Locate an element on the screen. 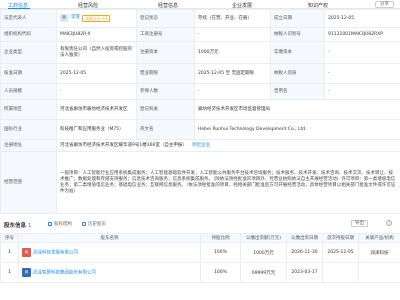 Image resolution: width=400 pixels, height=300 pixels. authority-label: 登记机关 is located at coordinates (165, 109).